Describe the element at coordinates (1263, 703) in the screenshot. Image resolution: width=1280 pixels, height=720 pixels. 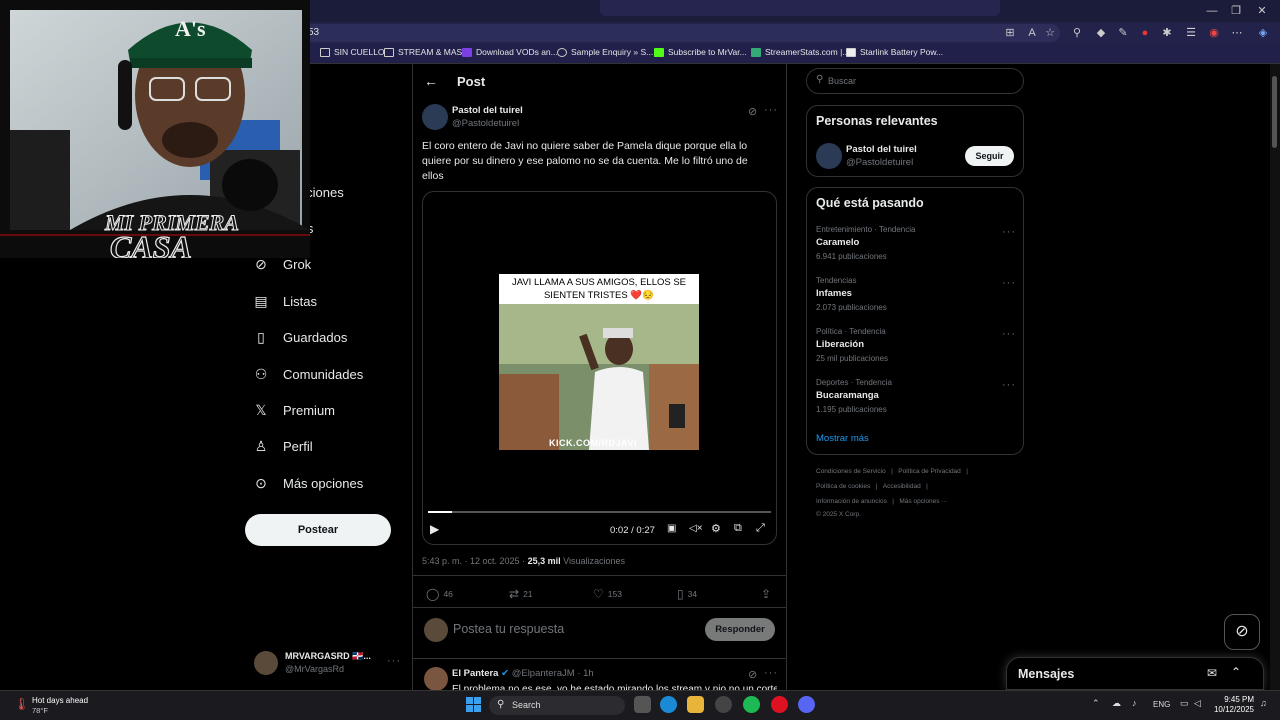
I see `notification-bell-icon: ♫` at that location.